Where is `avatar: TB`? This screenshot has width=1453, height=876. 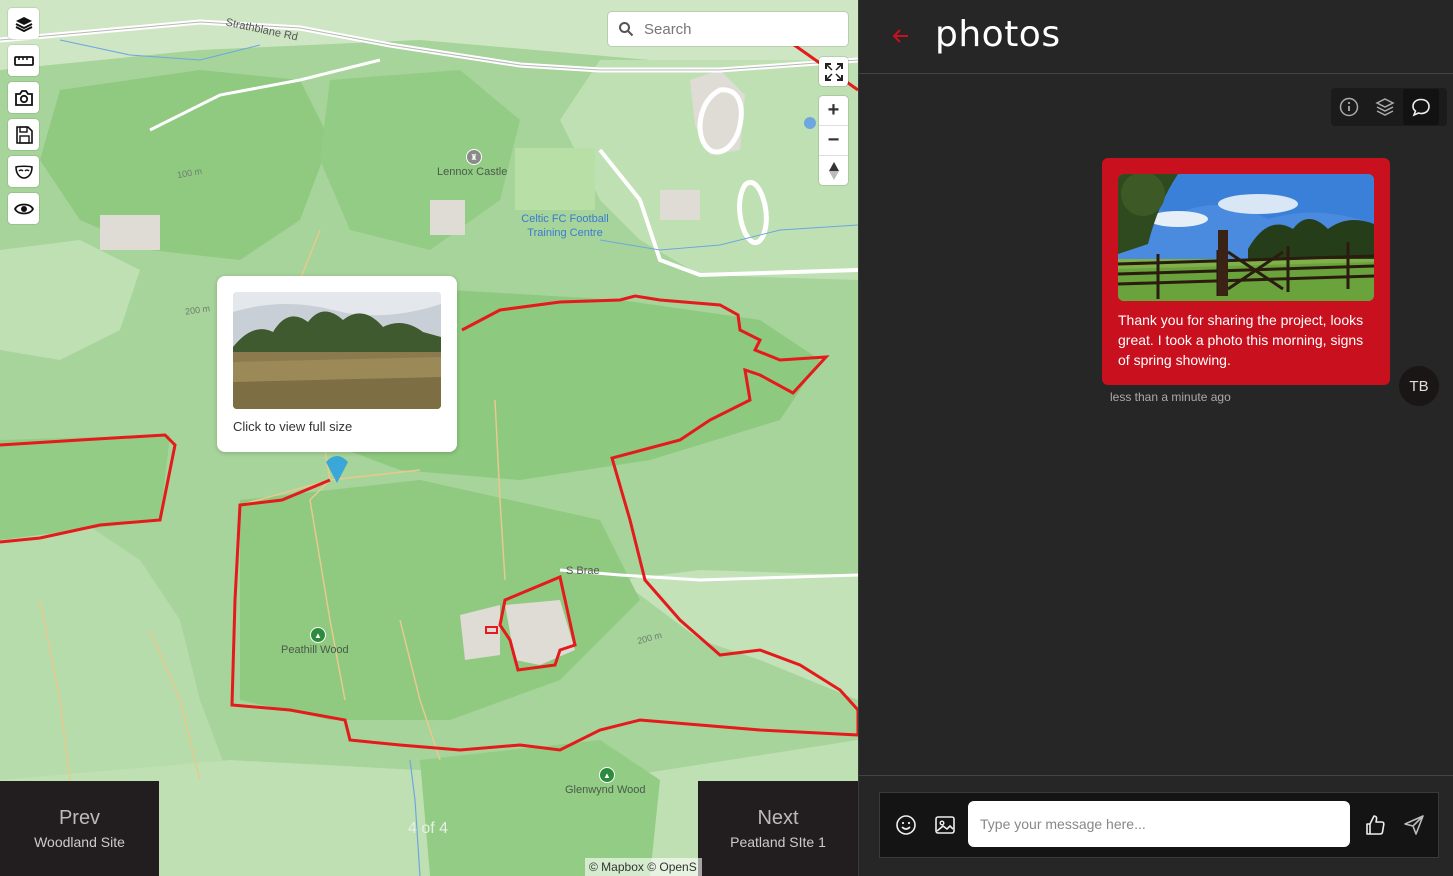
avatar: TB is located at coordinates (1419, 386).